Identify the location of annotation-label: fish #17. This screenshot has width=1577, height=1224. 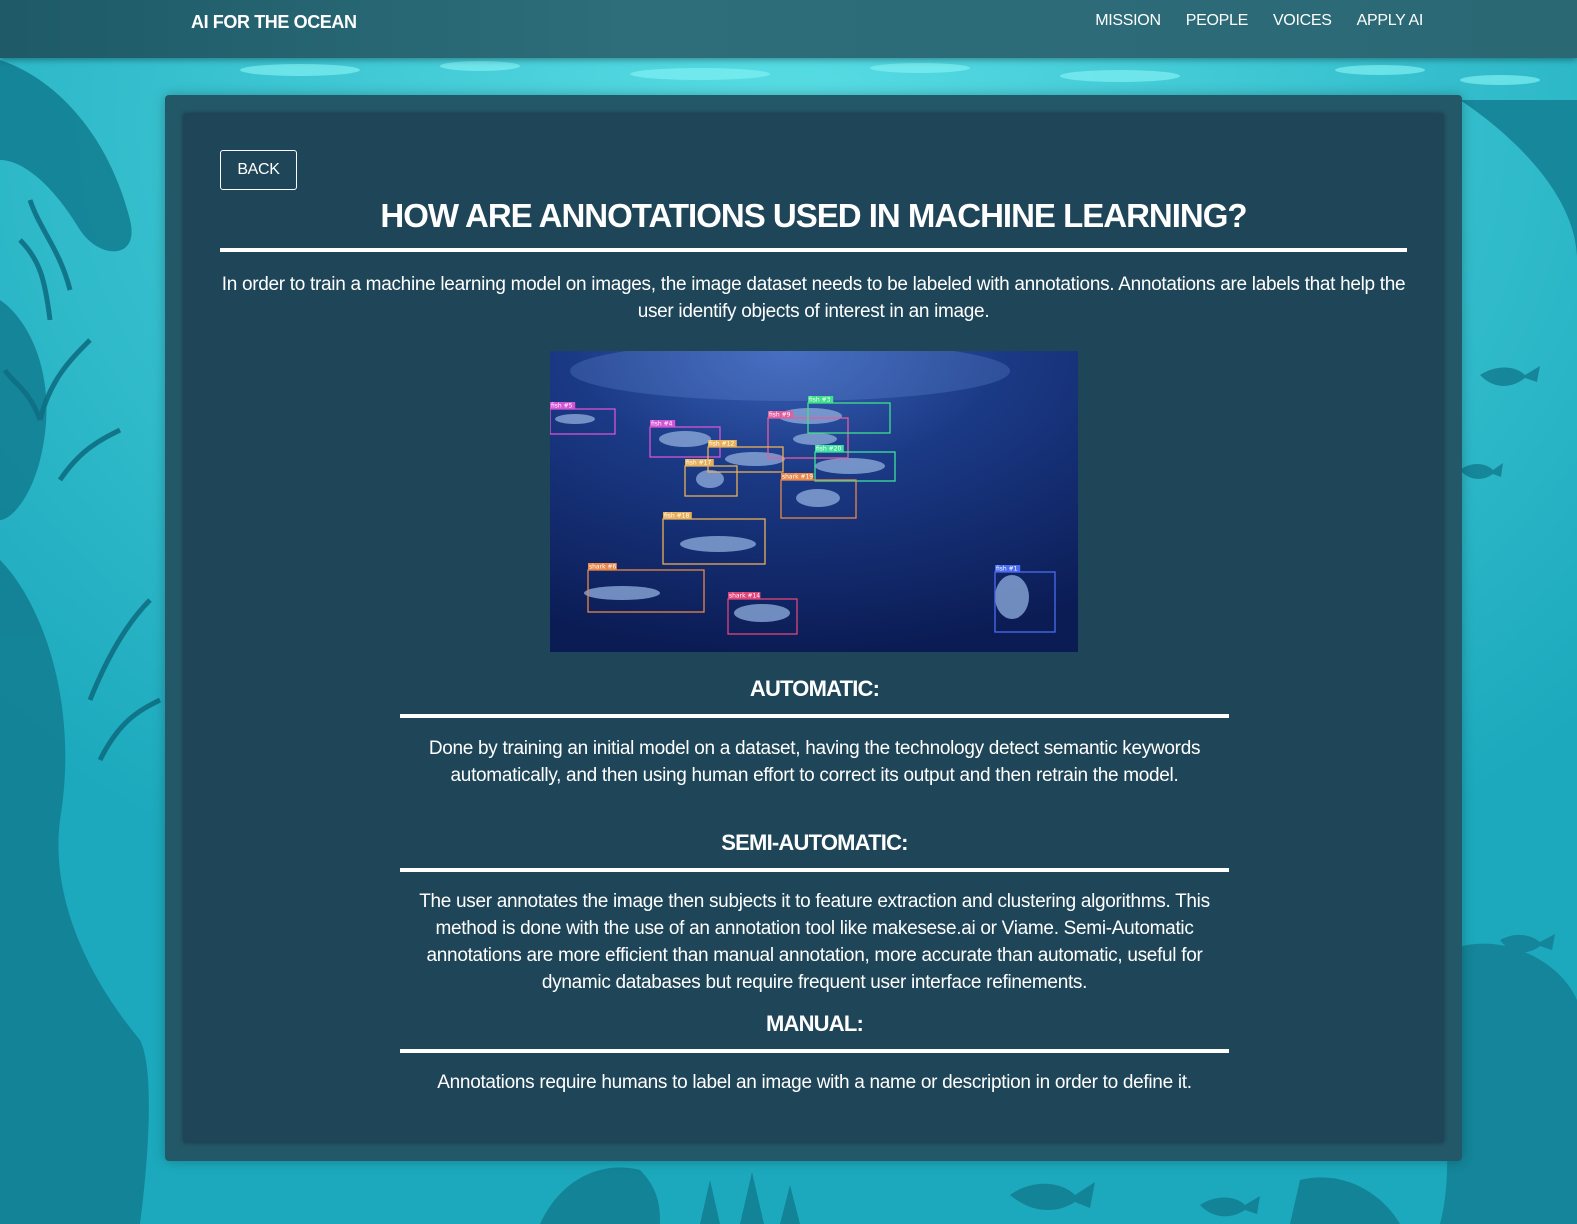
(698, 463).